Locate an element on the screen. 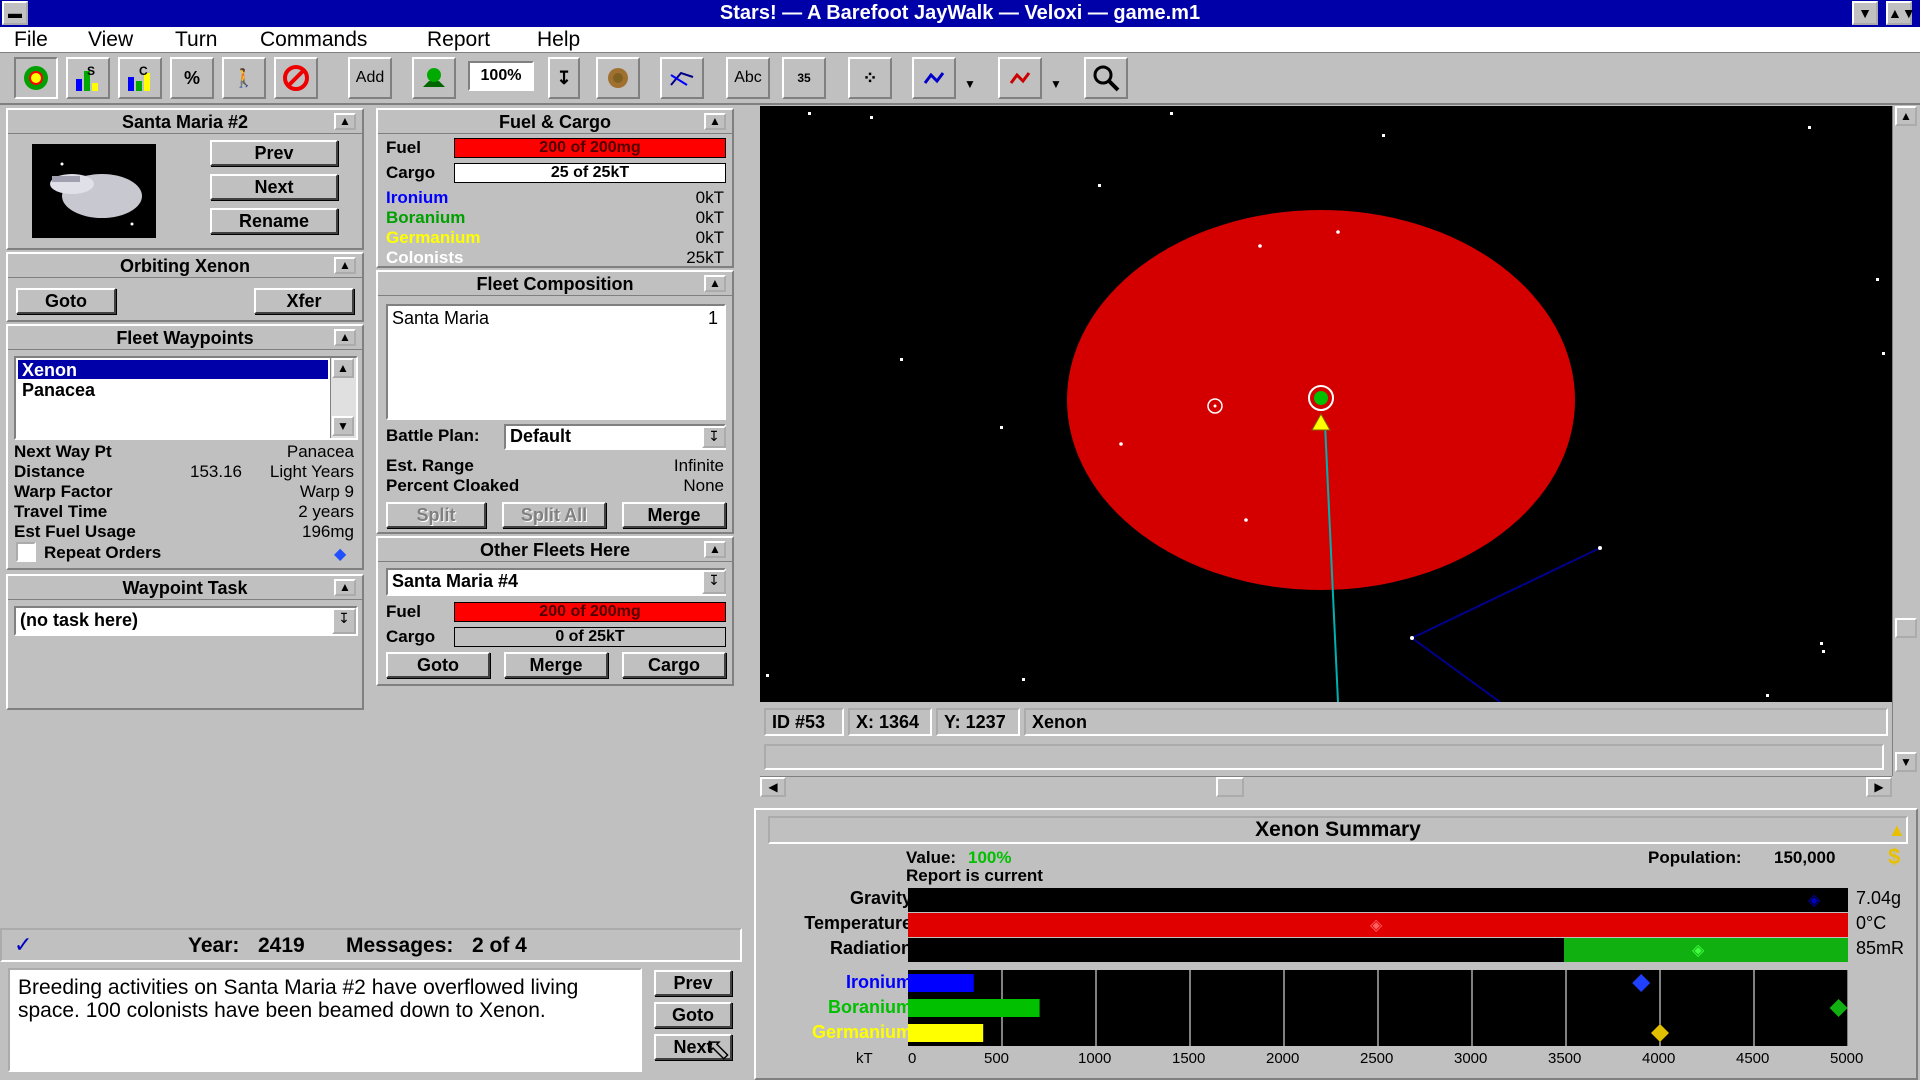 This screenshot has width=1920, height=1080. other-fleet-select: Santa Maria #4 is located at coordinates (556, 582).